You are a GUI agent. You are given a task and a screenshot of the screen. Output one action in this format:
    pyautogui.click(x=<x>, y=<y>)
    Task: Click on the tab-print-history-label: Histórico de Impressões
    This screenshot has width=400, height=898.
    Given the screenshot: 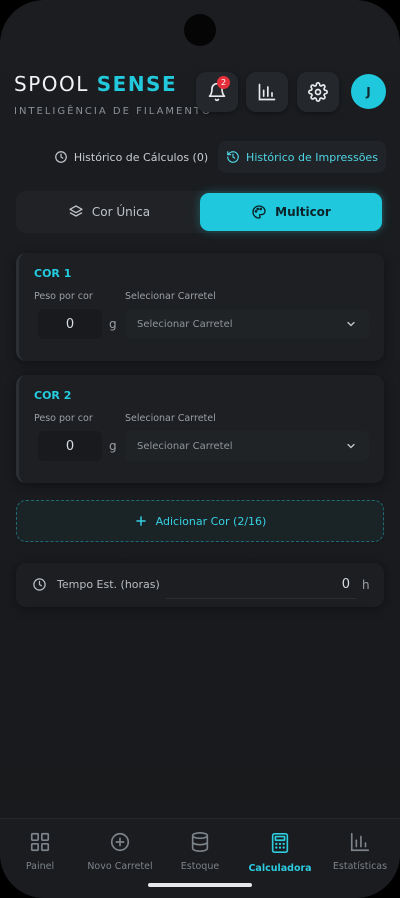 What is the action you would take?
    pyautogui.click(x=312, y=157)
    